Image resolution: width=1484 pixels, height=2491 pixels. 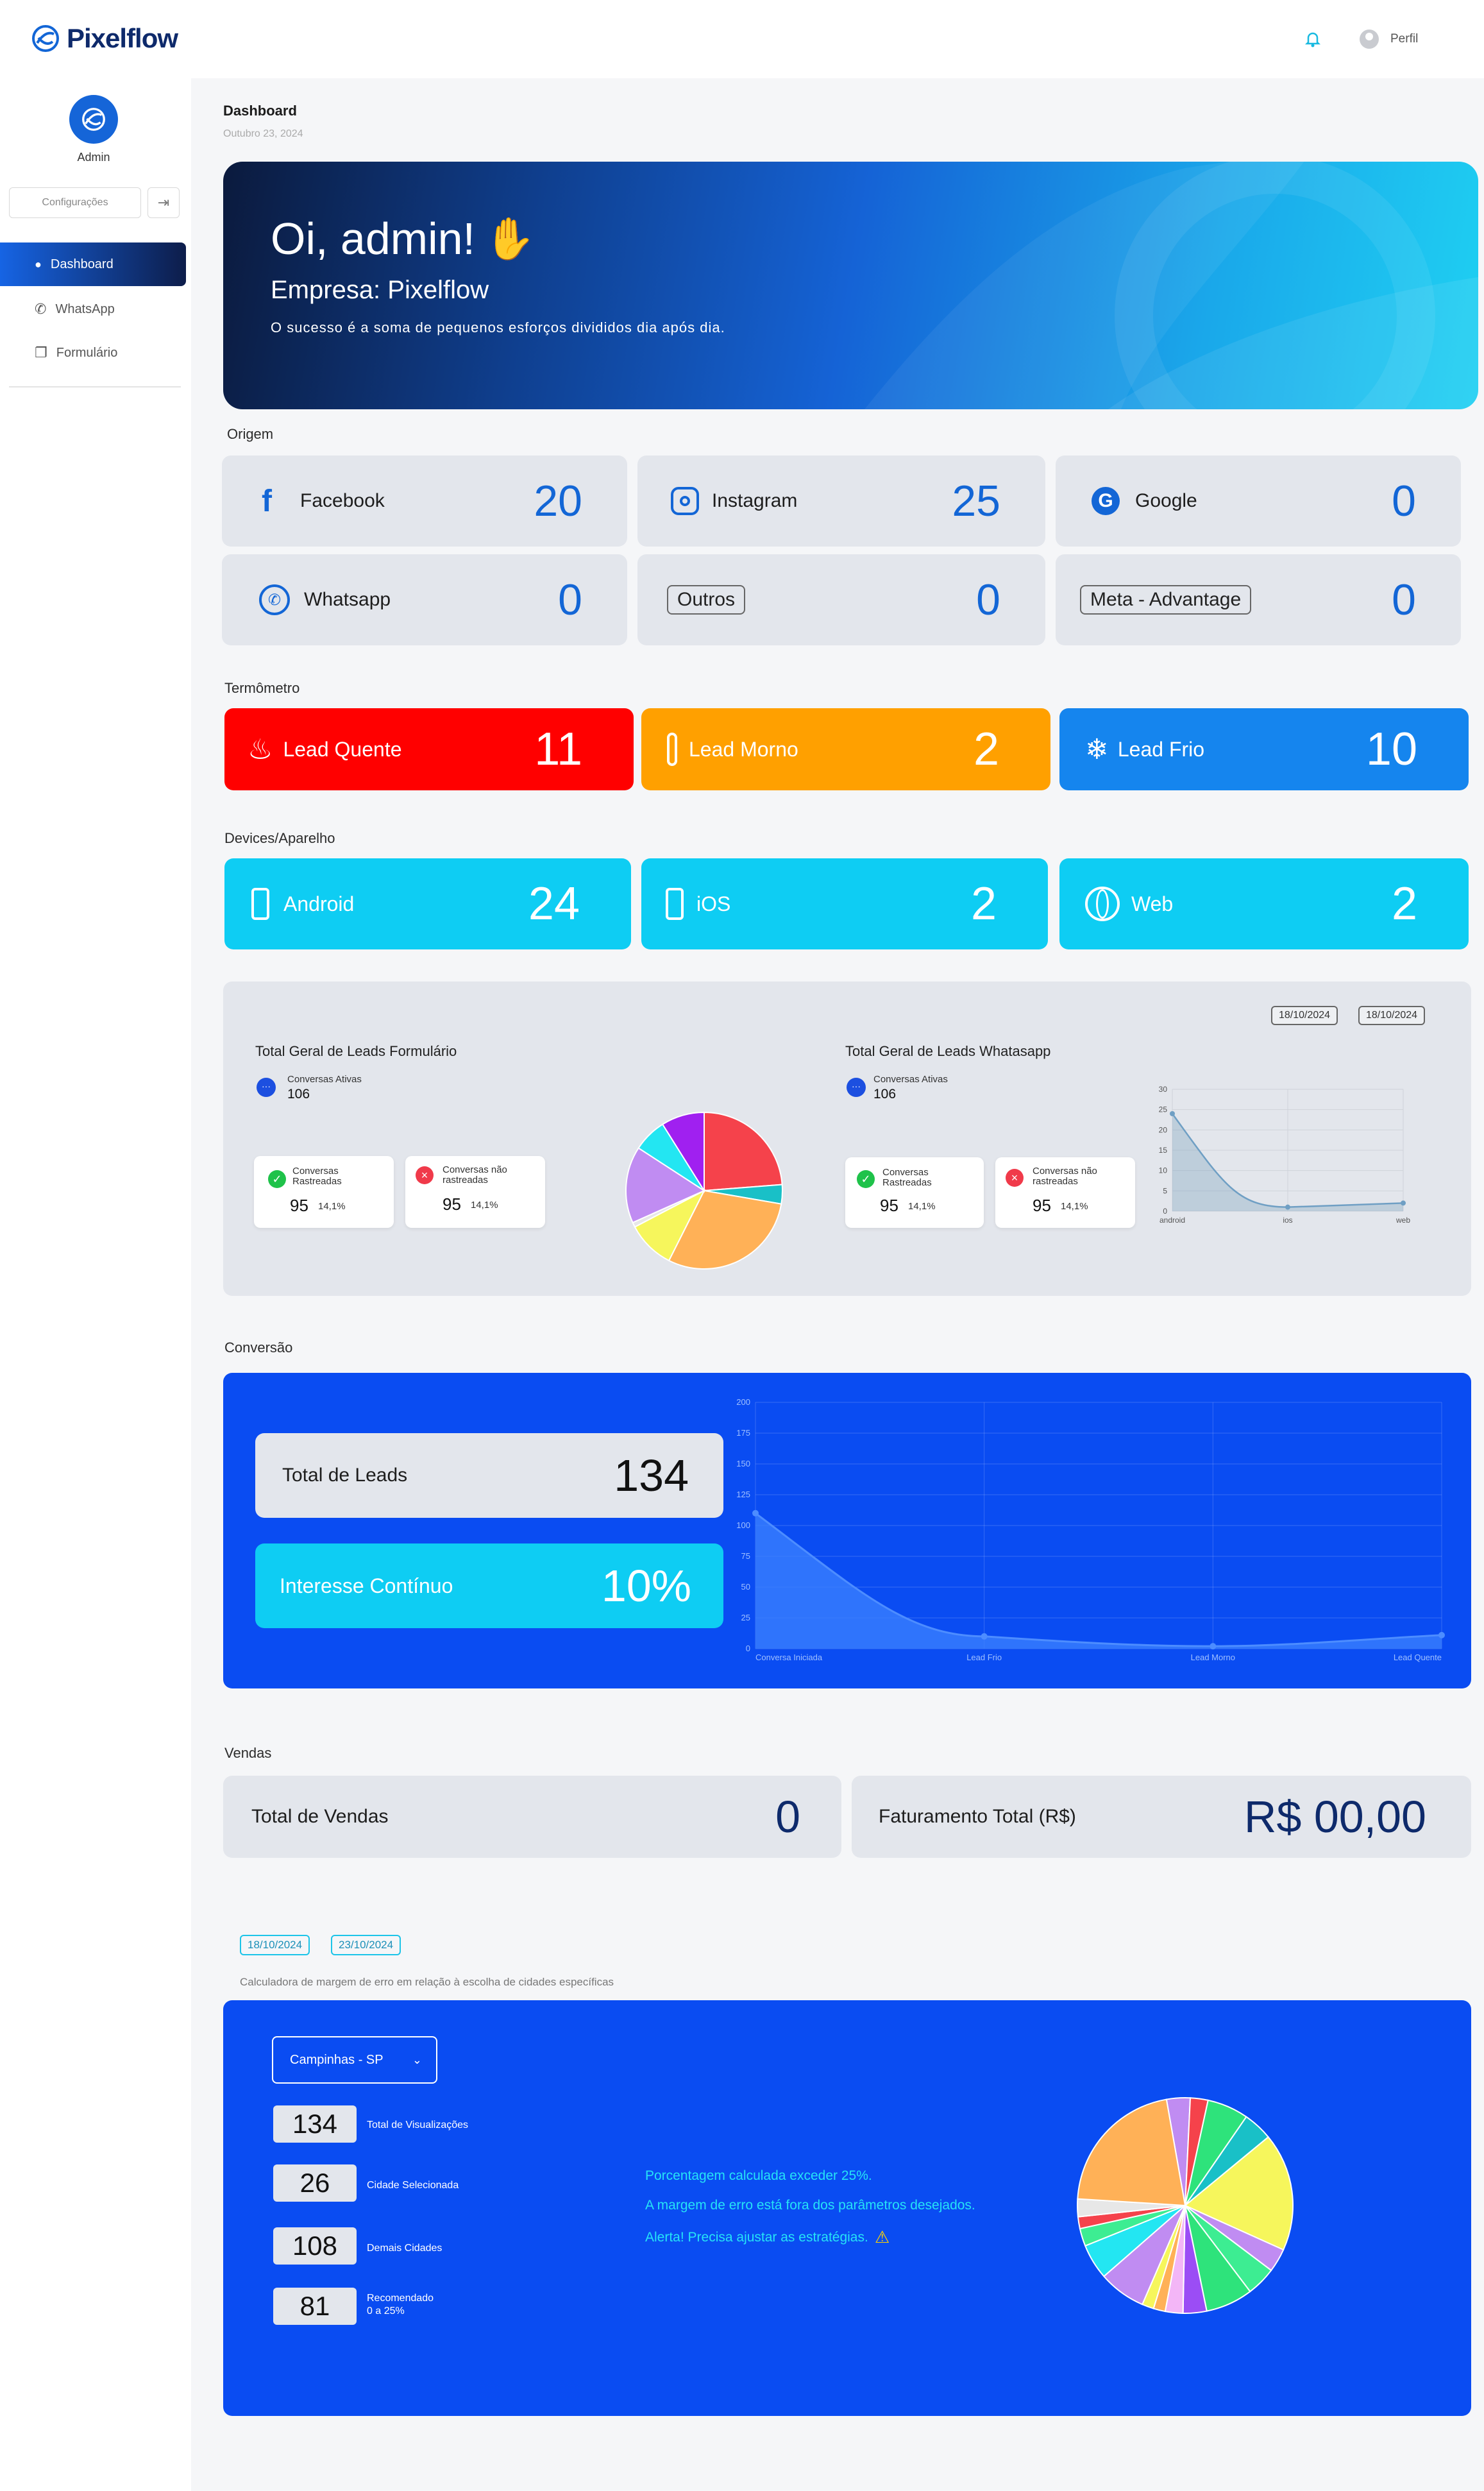 What do you see at coordinates (685, 501) in the screenshot?
I see `instagram-icon` at bounding box center [685, 501].